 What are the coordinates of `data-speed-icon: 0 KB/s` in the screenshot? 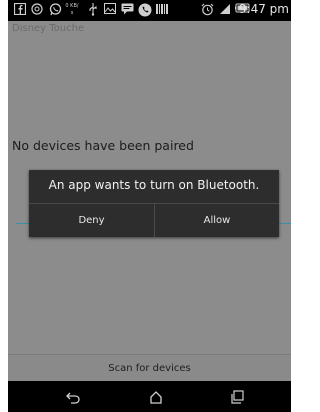 It's located at (72, 10).